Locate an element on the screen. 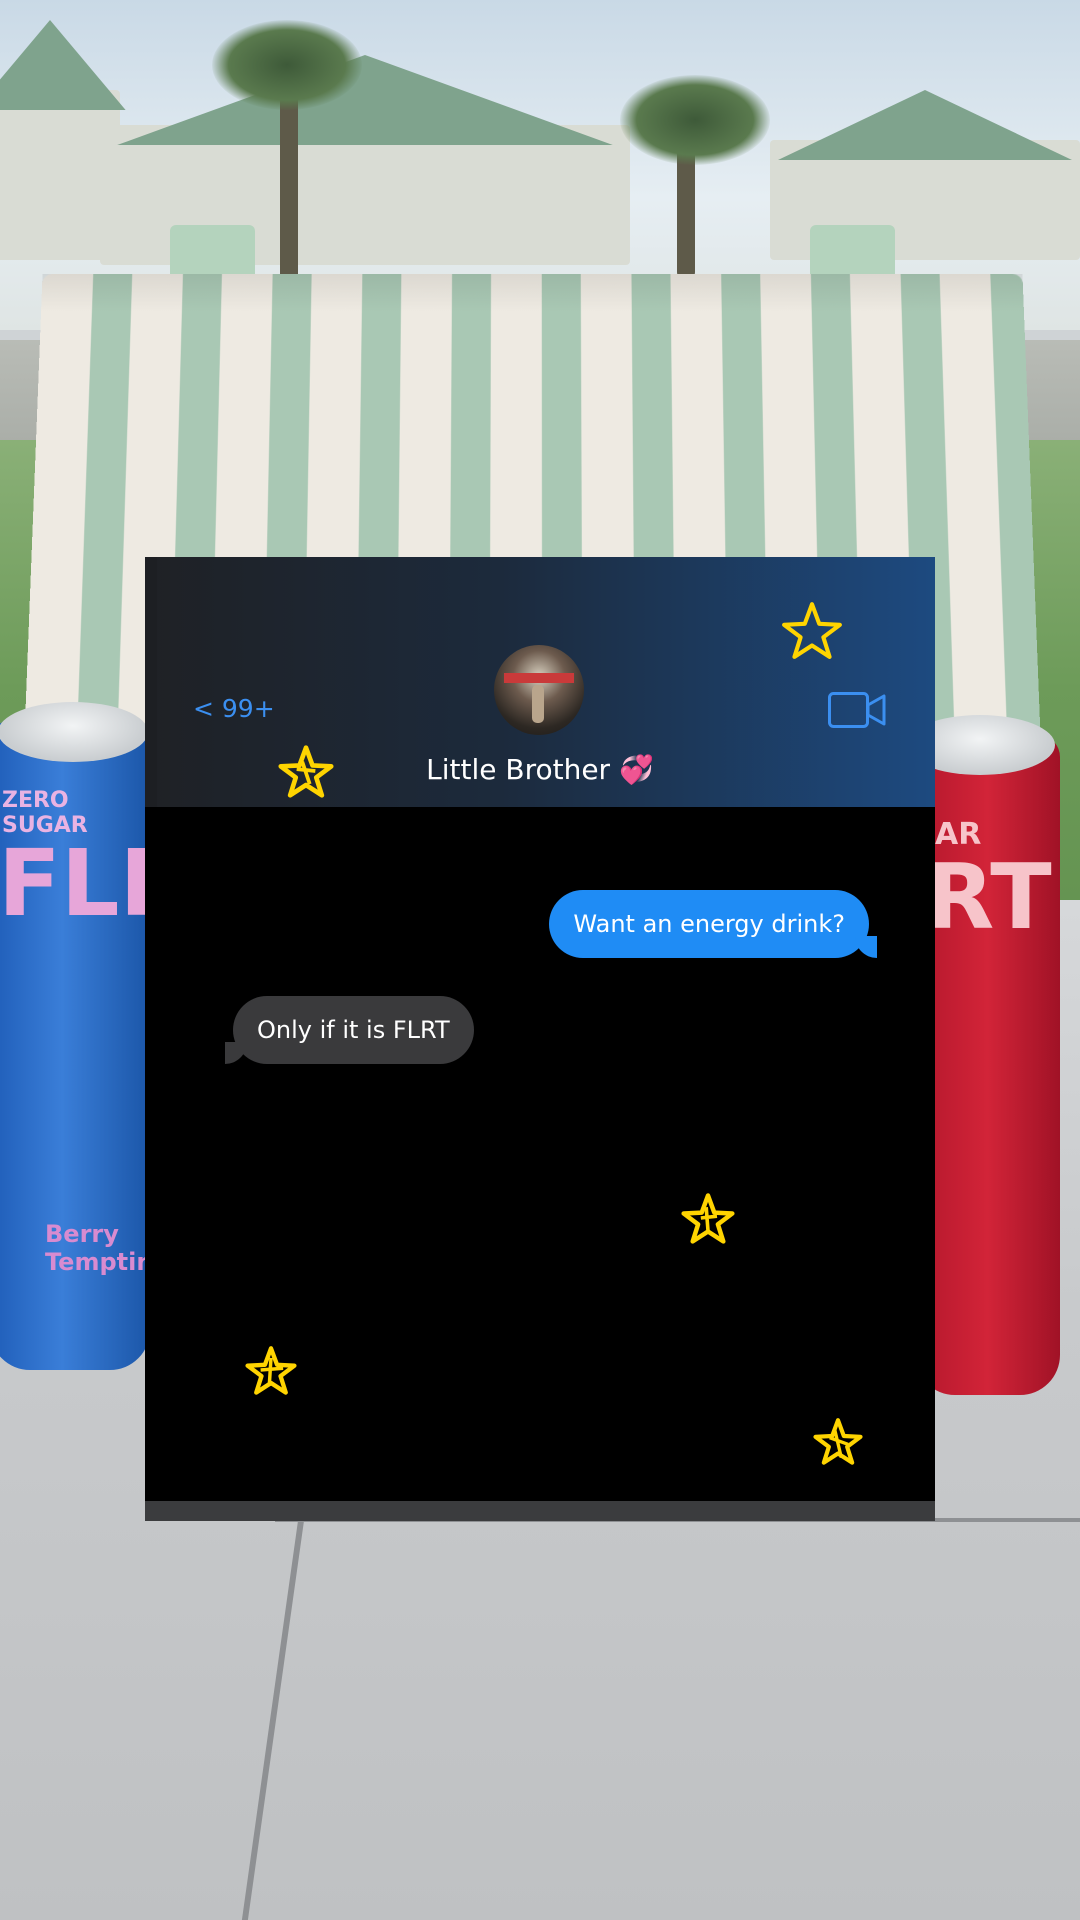  blue-drink-can: ZERO SUGAR FLRT Berry Tempting is located at coordinates (124, 1036).